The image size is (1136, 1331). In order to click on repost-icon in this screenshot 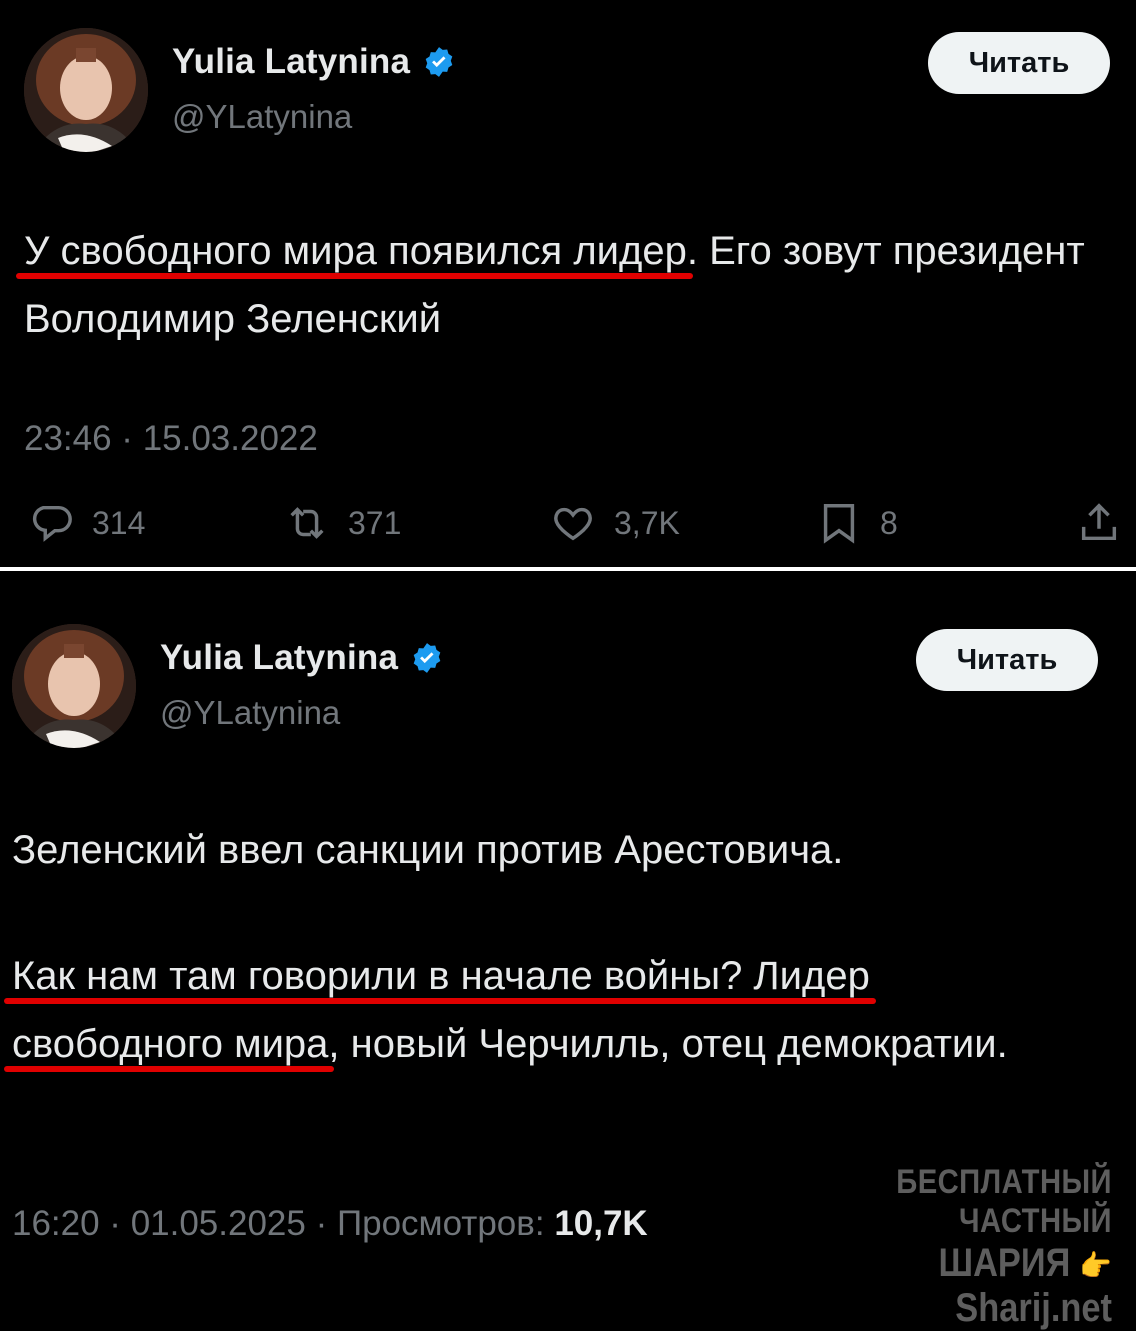, I will do `click(307, 523)`.